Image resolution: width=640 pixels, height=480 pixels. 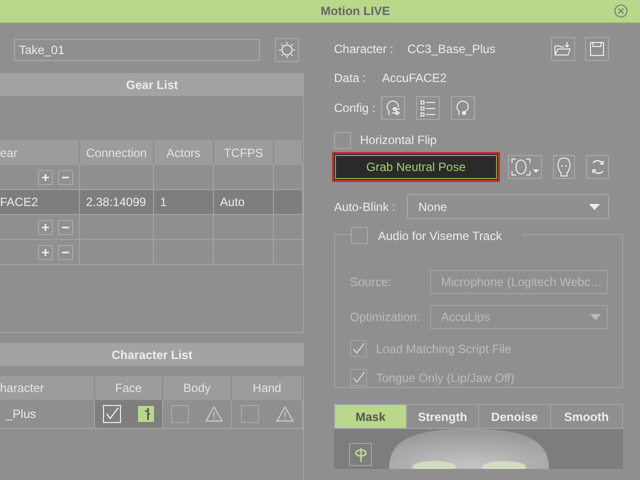 I want to click on light-button, so click(x=287, y=50).